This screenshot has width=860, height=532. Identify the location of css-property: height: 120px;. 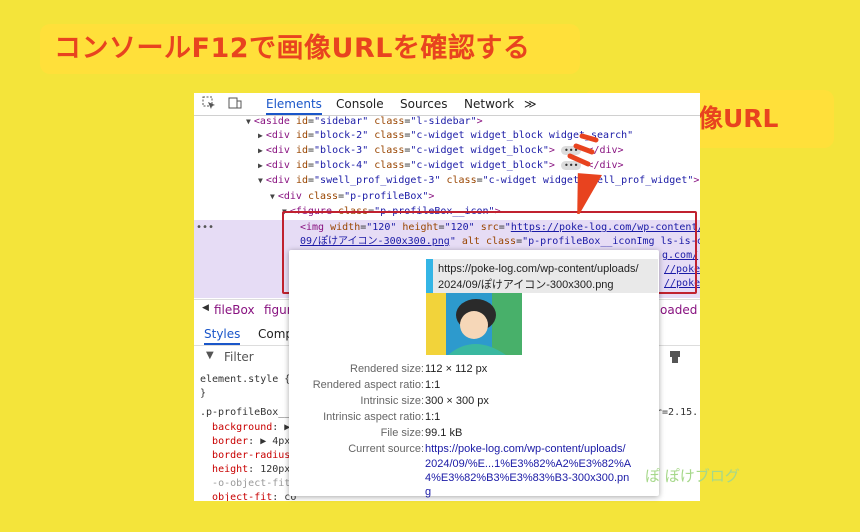
(248, 469).